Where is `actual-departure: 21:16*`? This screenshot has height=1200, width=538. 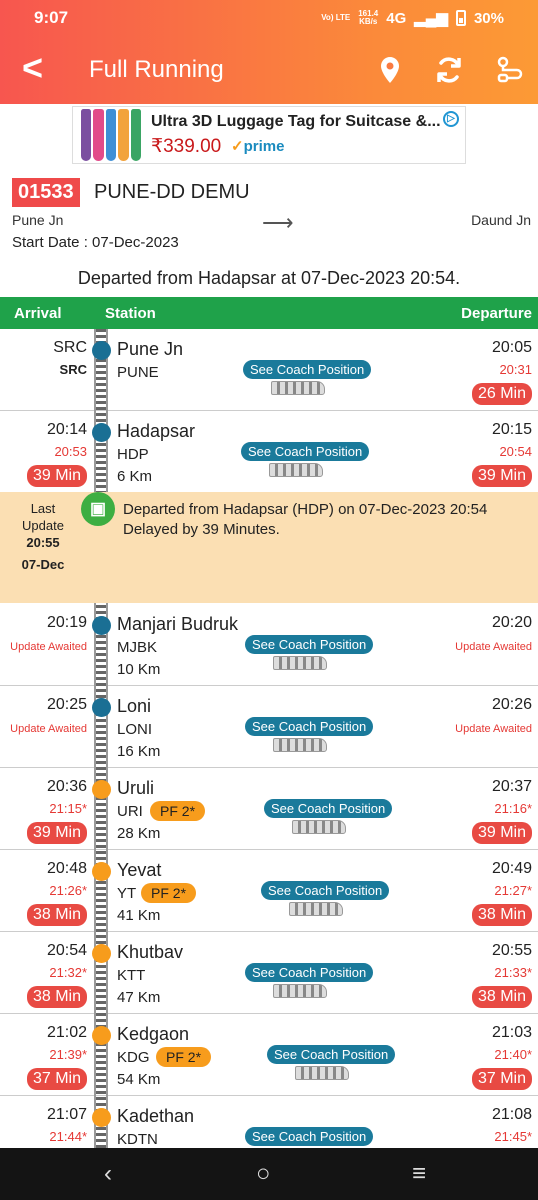 actual-departure: 21:16* is located at coordinates (513, 808).